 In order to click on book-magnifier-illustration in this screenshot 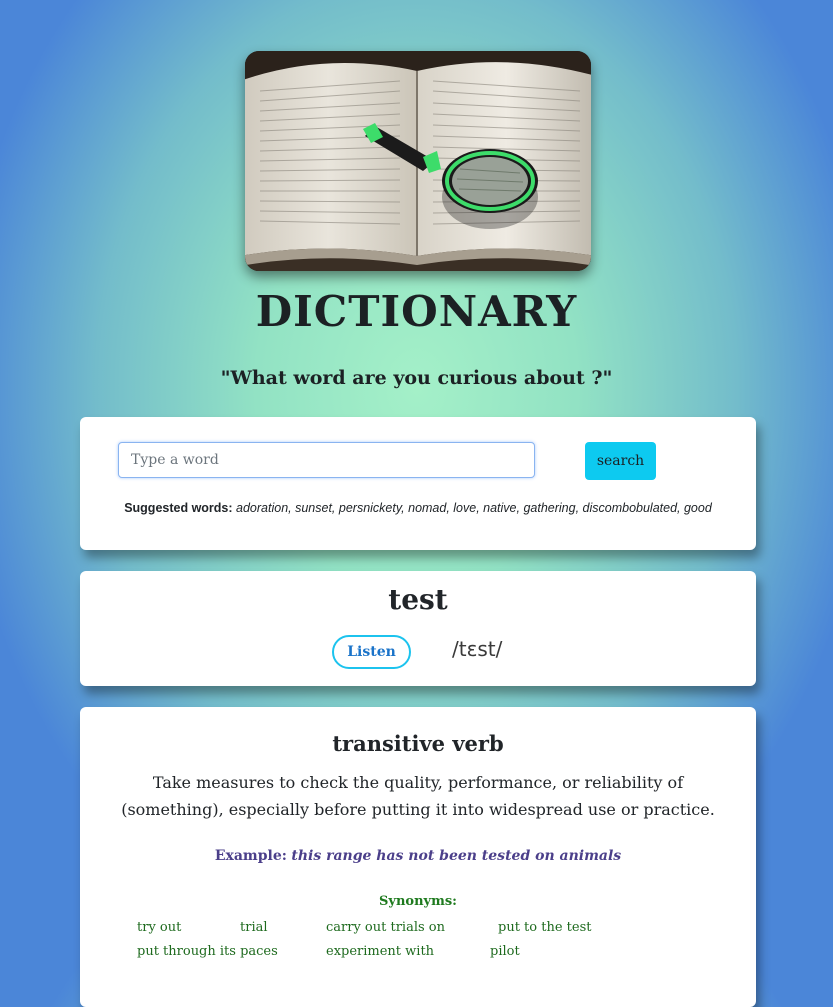, I will do `click(418, 161)`.